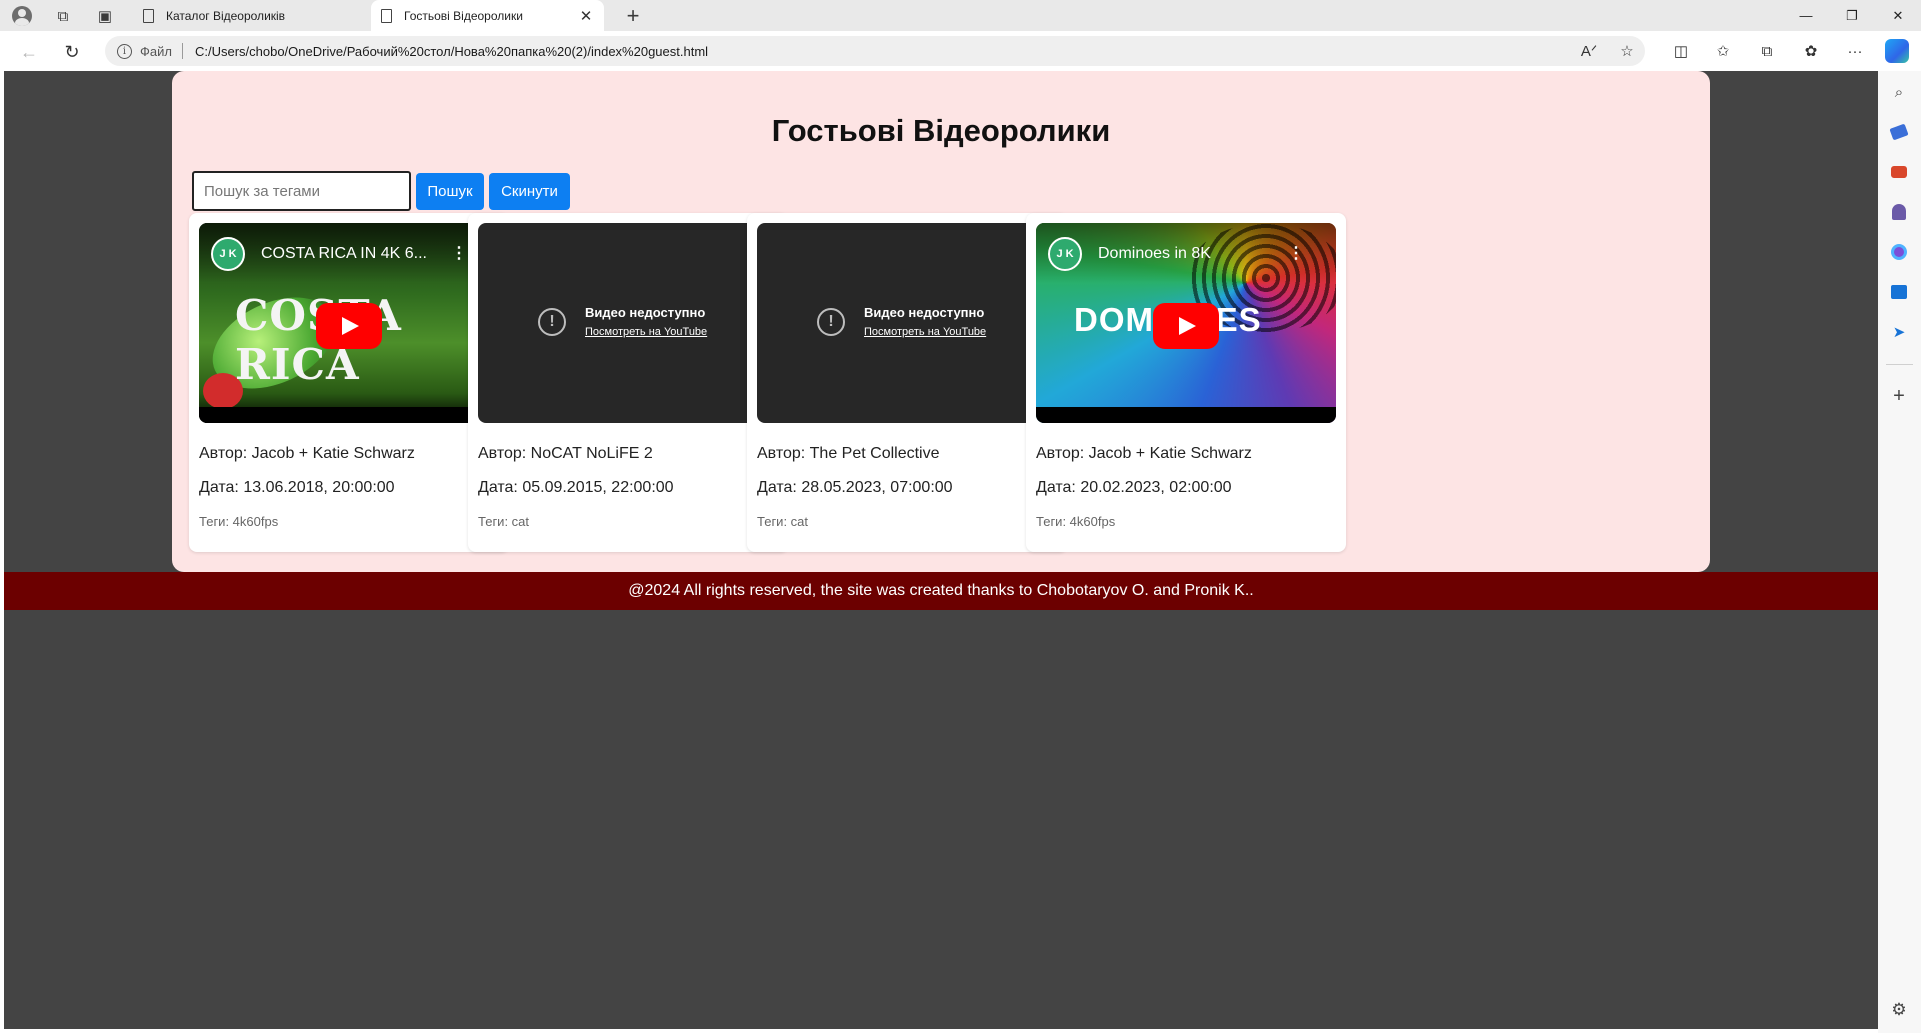  I want to click on video-title: Dominoes in 8K, so click(1154, 254).